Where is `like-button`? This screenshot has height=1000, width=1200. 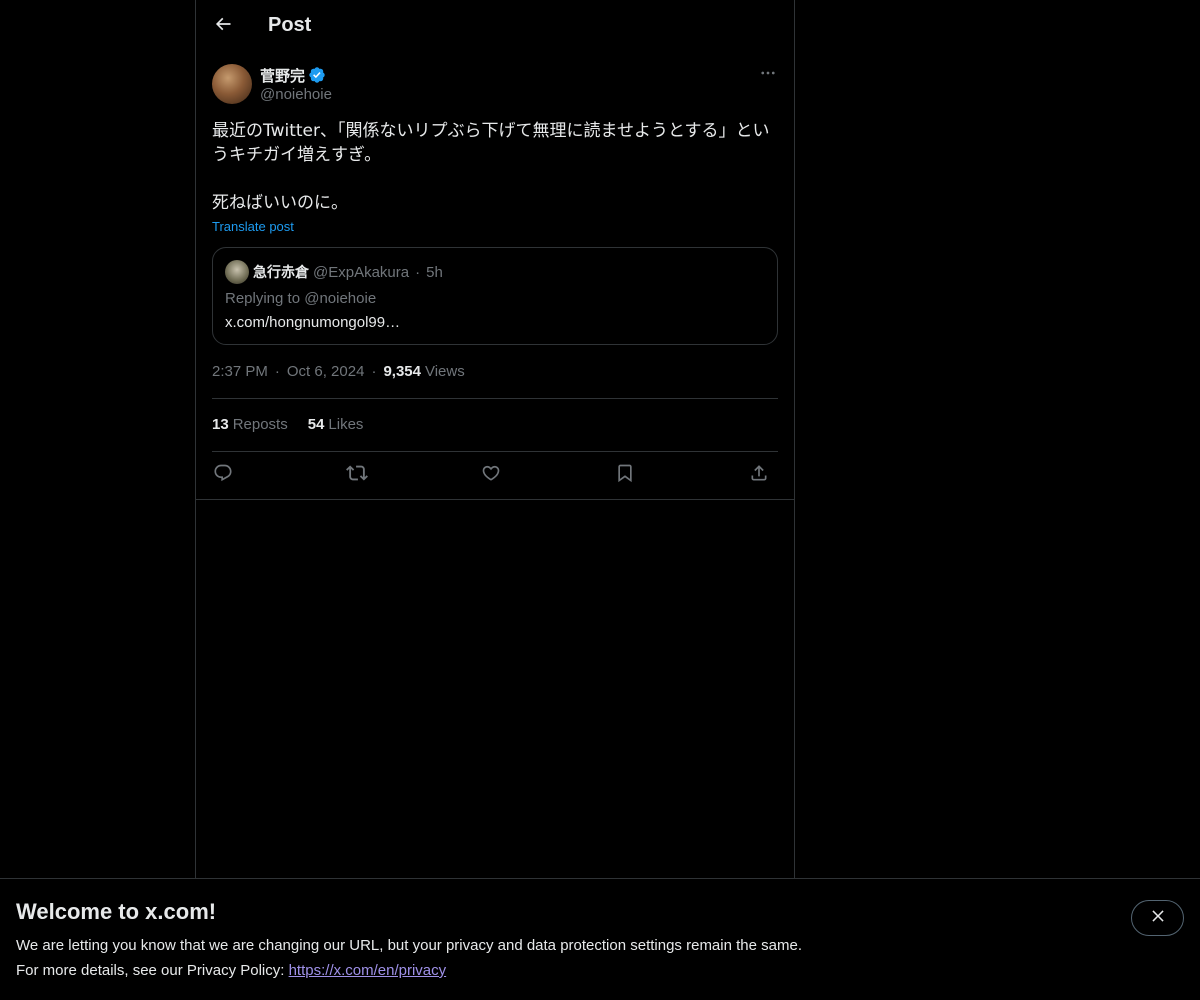
like-button is located at coordinates (491, 475).